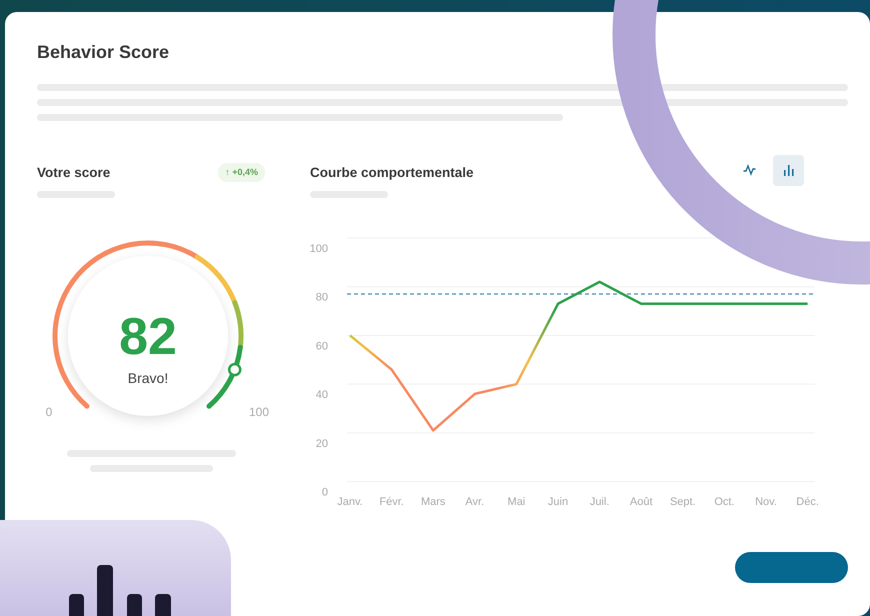  What do you see at coordinates (558, 502) in the screenshot?
I see `x-axis-label: Juin` at bounding box center [558, 502].